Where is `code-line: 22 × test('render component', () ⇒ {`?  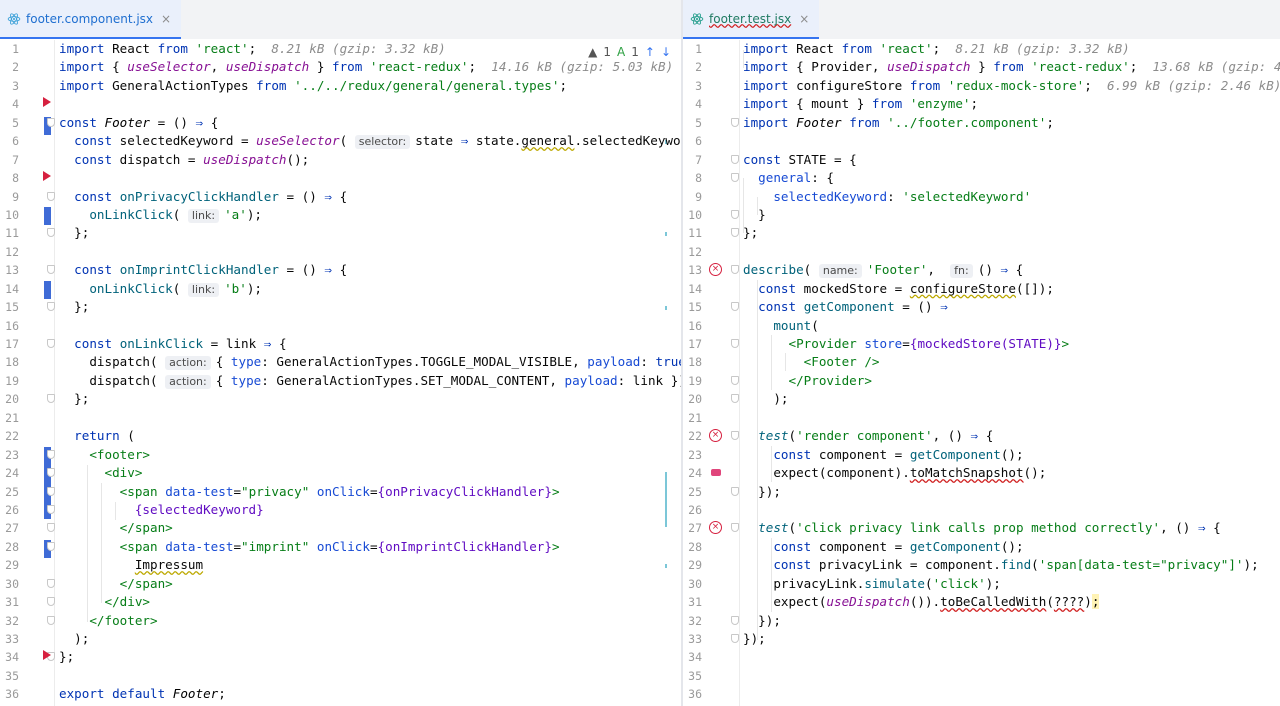 code-line: 22 × test('render component', () ⇒ { is located at coordinates (981, 436).